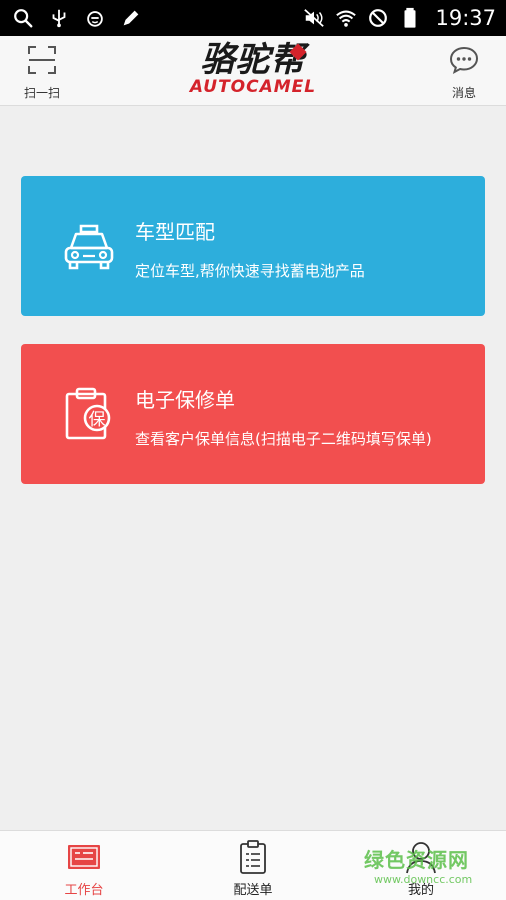 Image resolution: width=506 pixels, height=900 pixels. I want to click on delivery-list-icon, so click(253, 857).